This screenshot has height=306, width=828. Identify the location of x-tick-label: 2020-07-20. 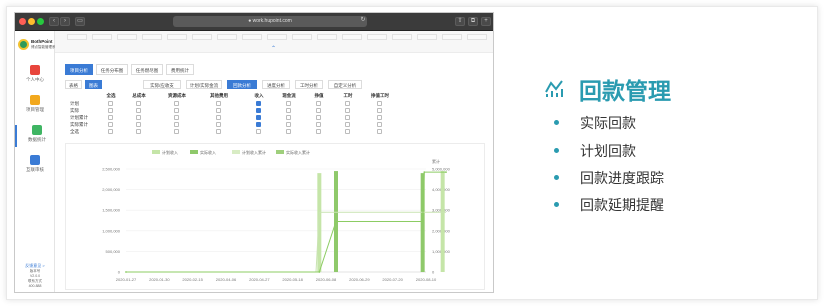
(392, 279).